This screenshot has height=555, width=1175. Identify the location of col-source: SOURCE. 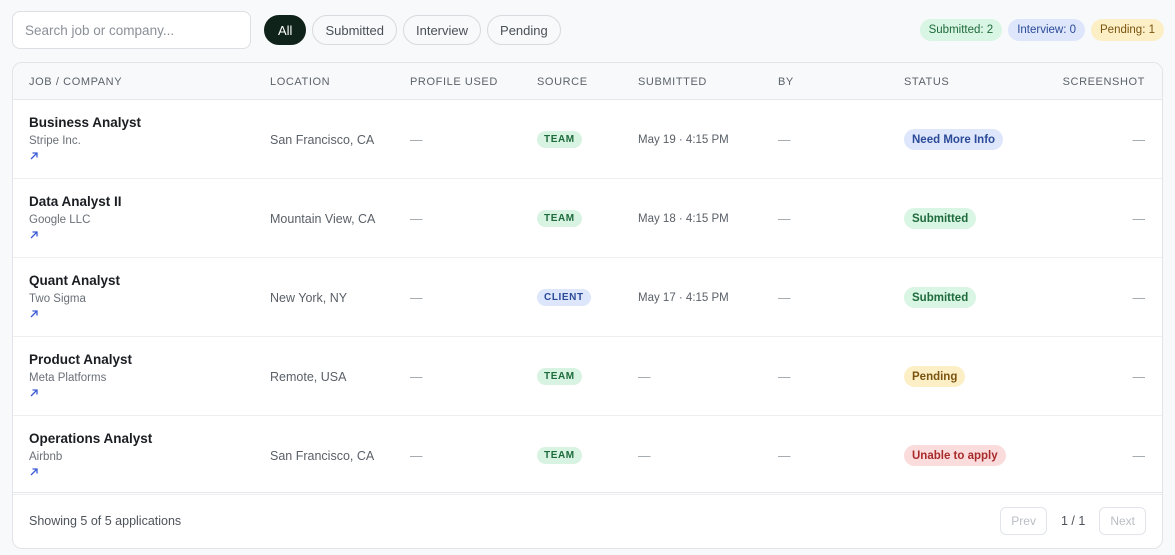
(562, 81).